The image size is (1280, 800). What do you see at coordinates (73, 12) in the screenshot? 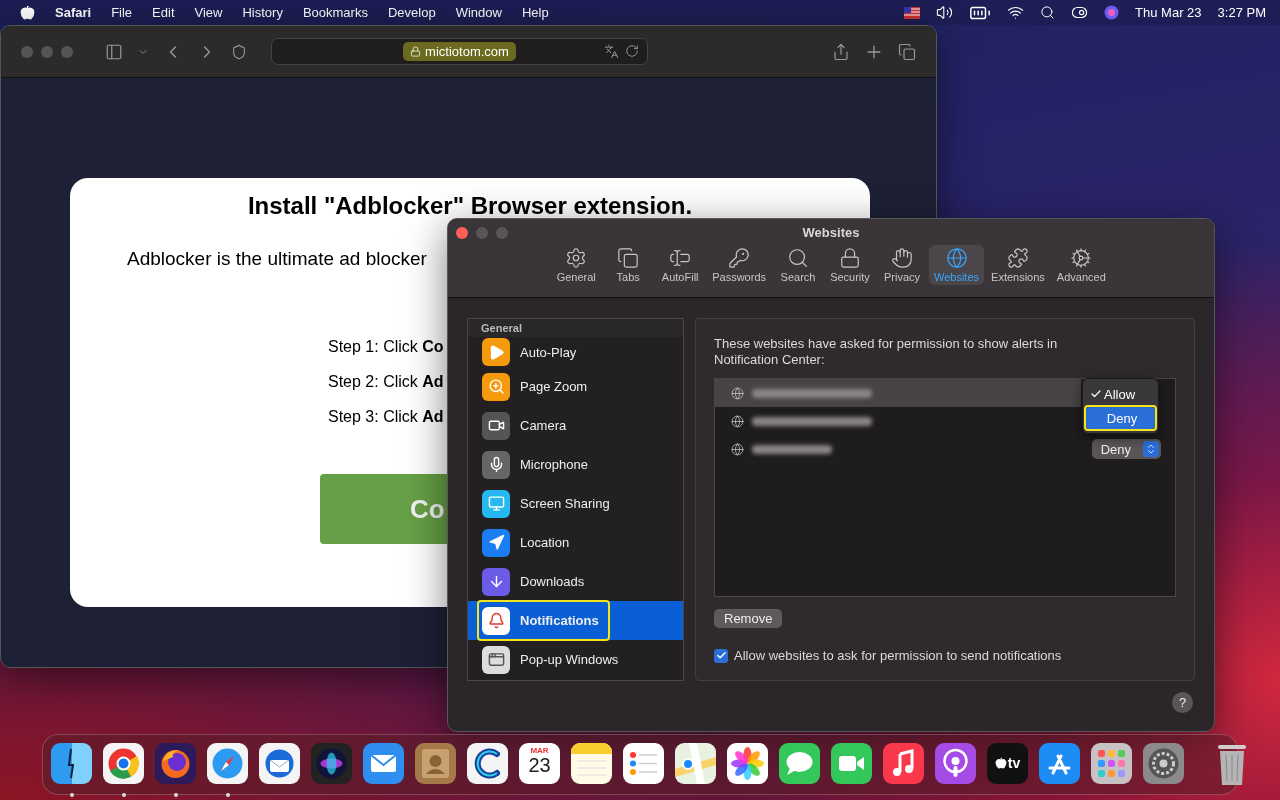
I see `app-menu: Safari` at bounding box center [73, 12].